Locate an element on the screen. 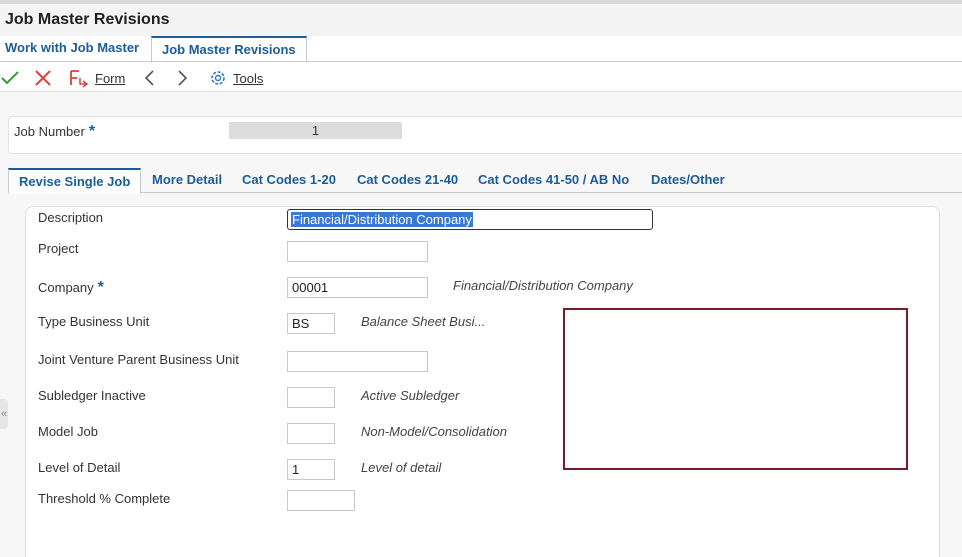  subledger-inactive-label: Subledger Inactive is located at coordinates (92, 395).